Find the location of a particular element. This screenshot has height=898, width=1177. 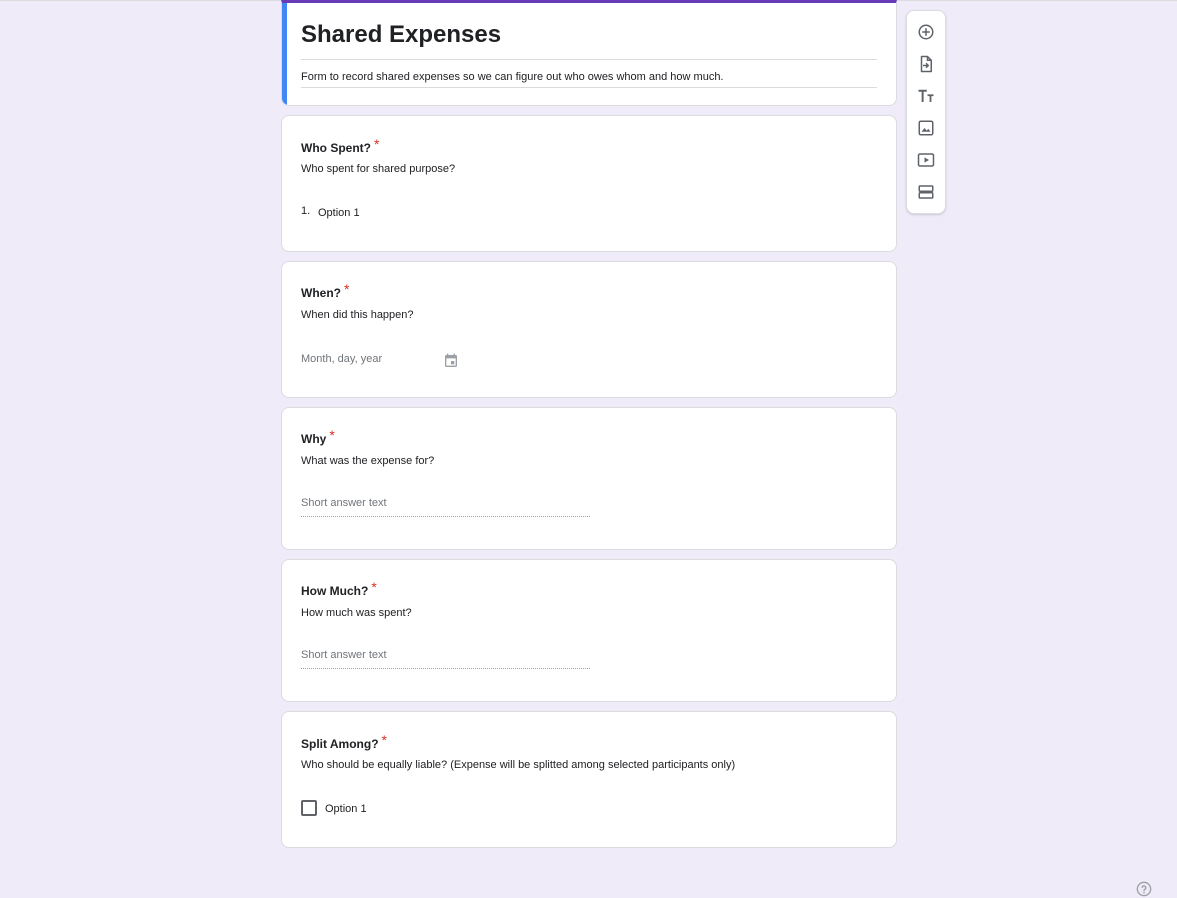

add-question-icon is located at coordinates (926, 32).